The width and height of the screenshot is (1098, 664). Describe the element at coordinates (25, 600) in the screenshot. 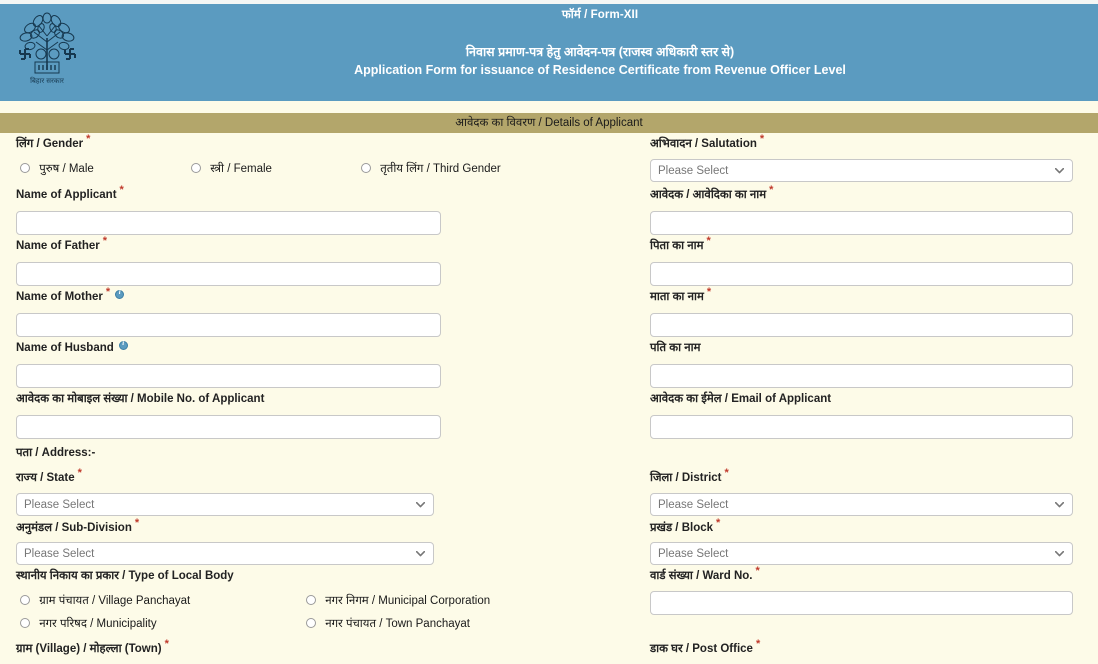

I see `radio-village-panchayat` at that location.